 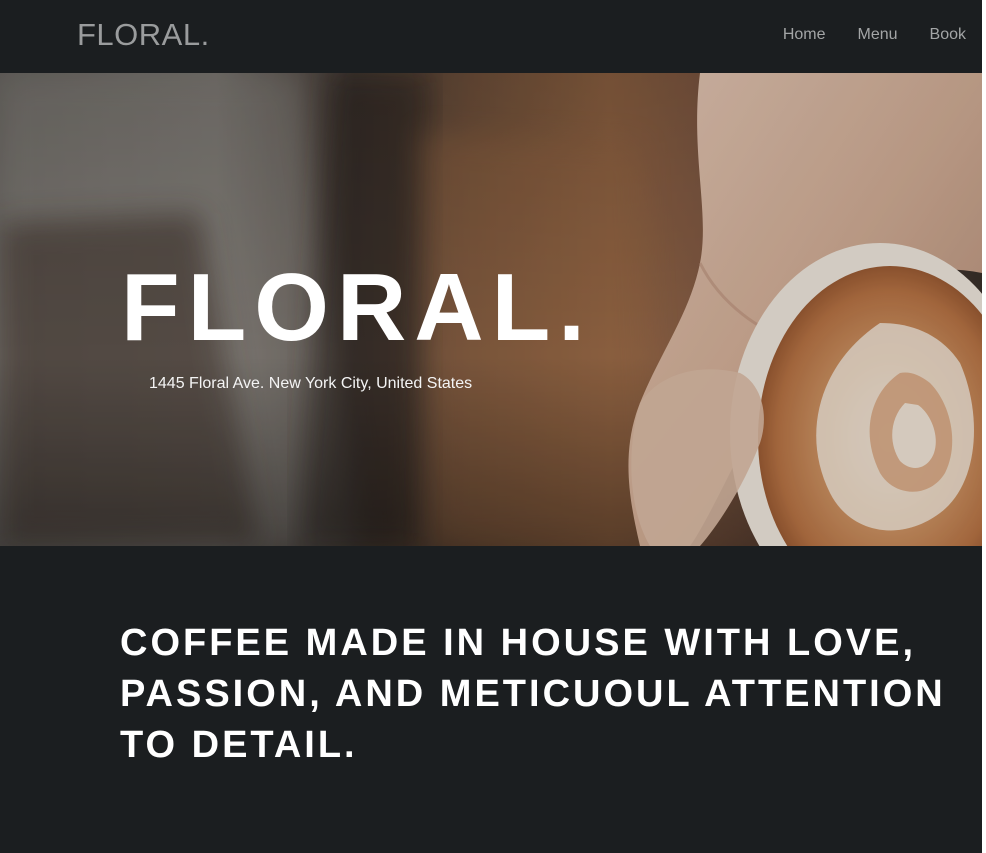 I want to click on nav-link-book: Book, so click(x=948, y=35).